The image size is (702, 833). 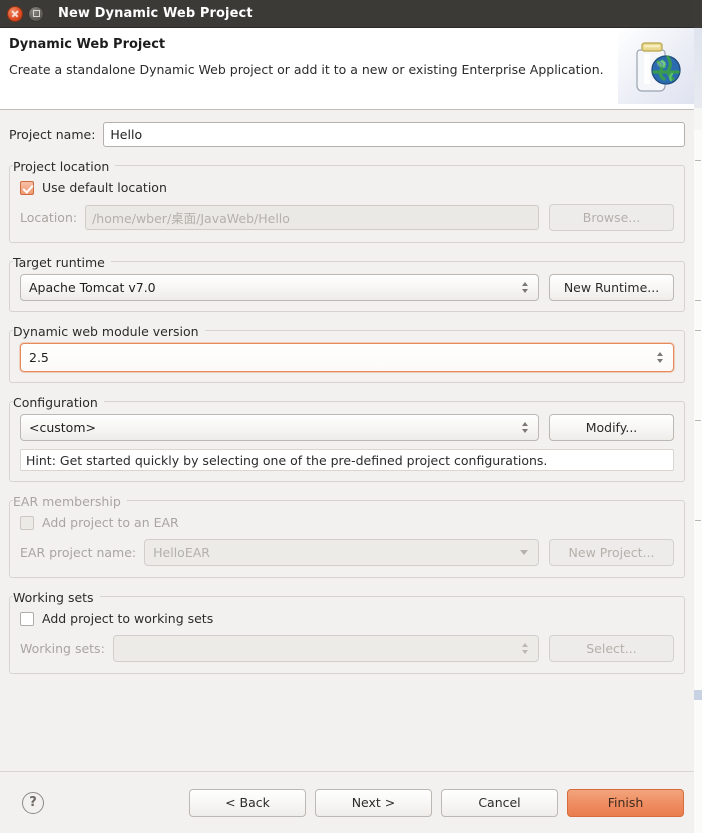 I want to click on add-project-to-working-sets-label: Add project to working sets, so click(x=128, y=618).